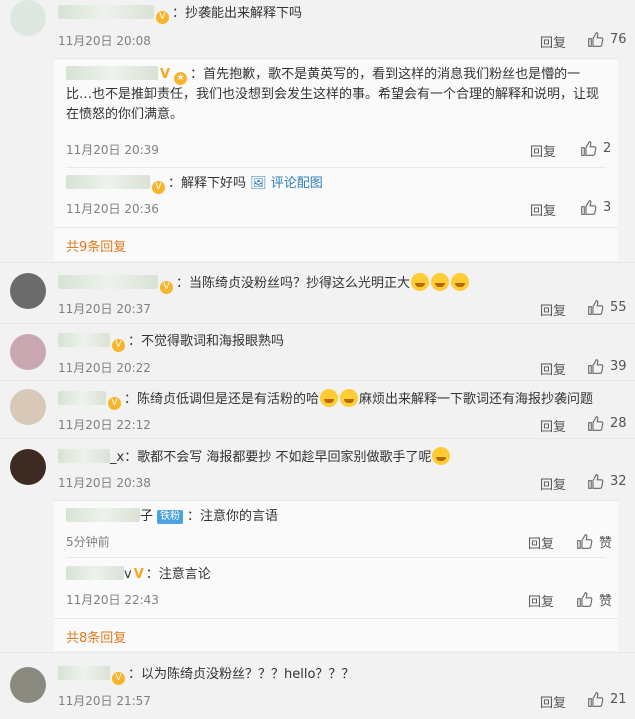 Image resolution: width=635 pixels, height=719 pixels. I want to click on reply-text: v V ：注意言论, so click(138, 575).